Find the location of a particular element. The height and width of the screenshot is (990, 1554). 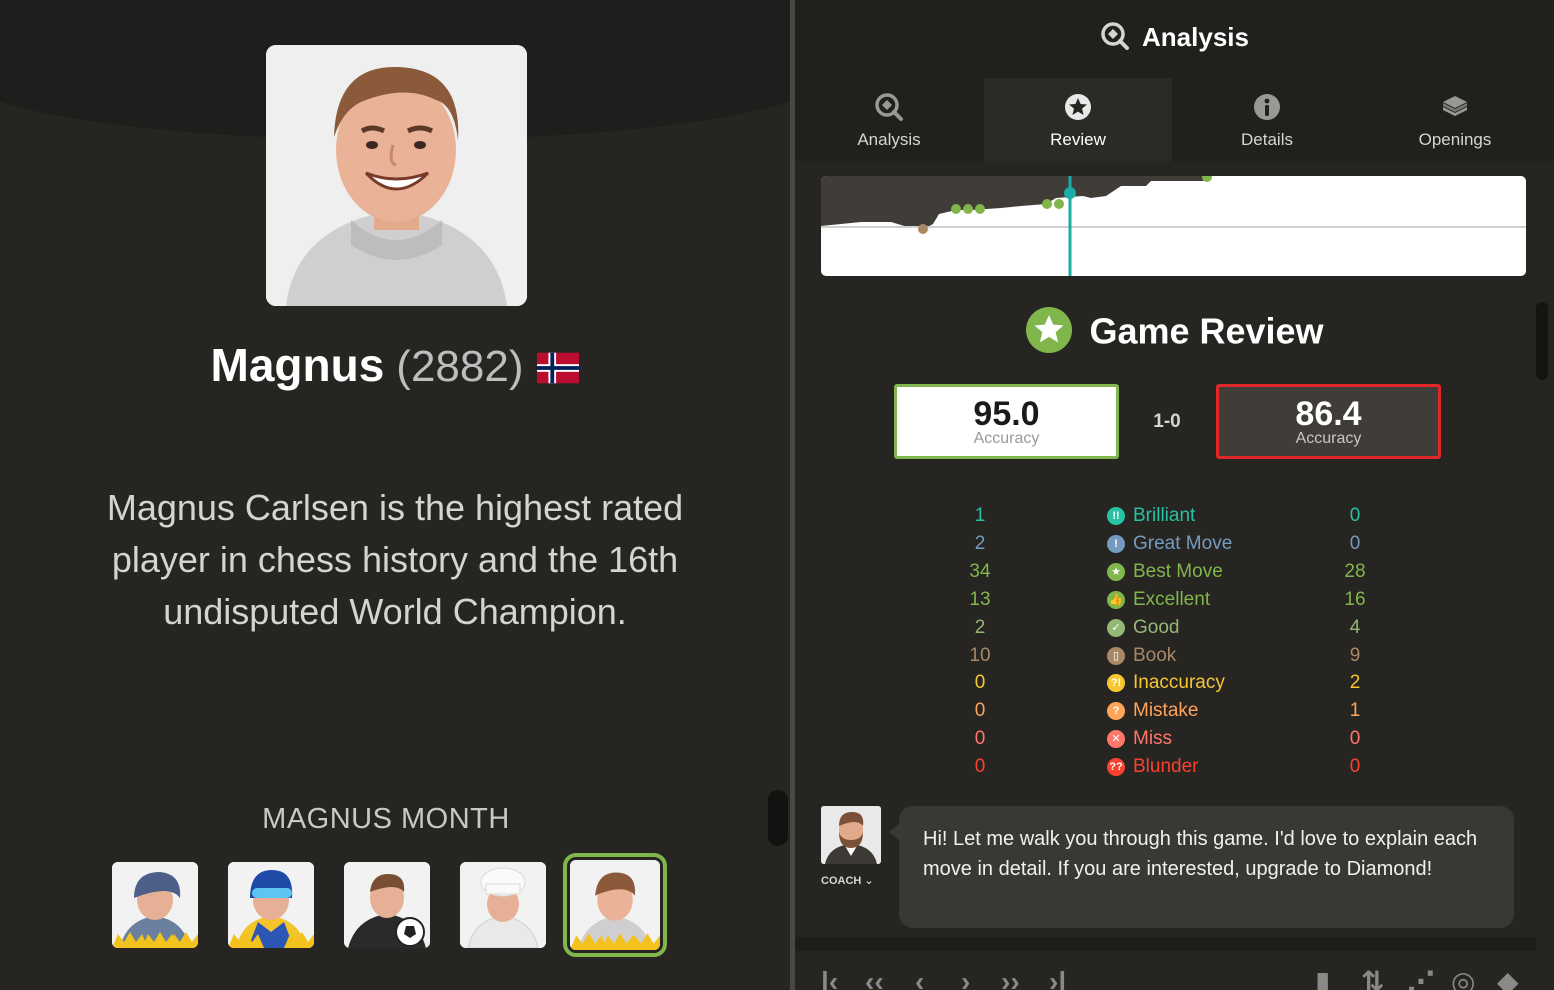

white-accuracy-box: 95.0 Accuracy is located at coordinates (1006, 421).